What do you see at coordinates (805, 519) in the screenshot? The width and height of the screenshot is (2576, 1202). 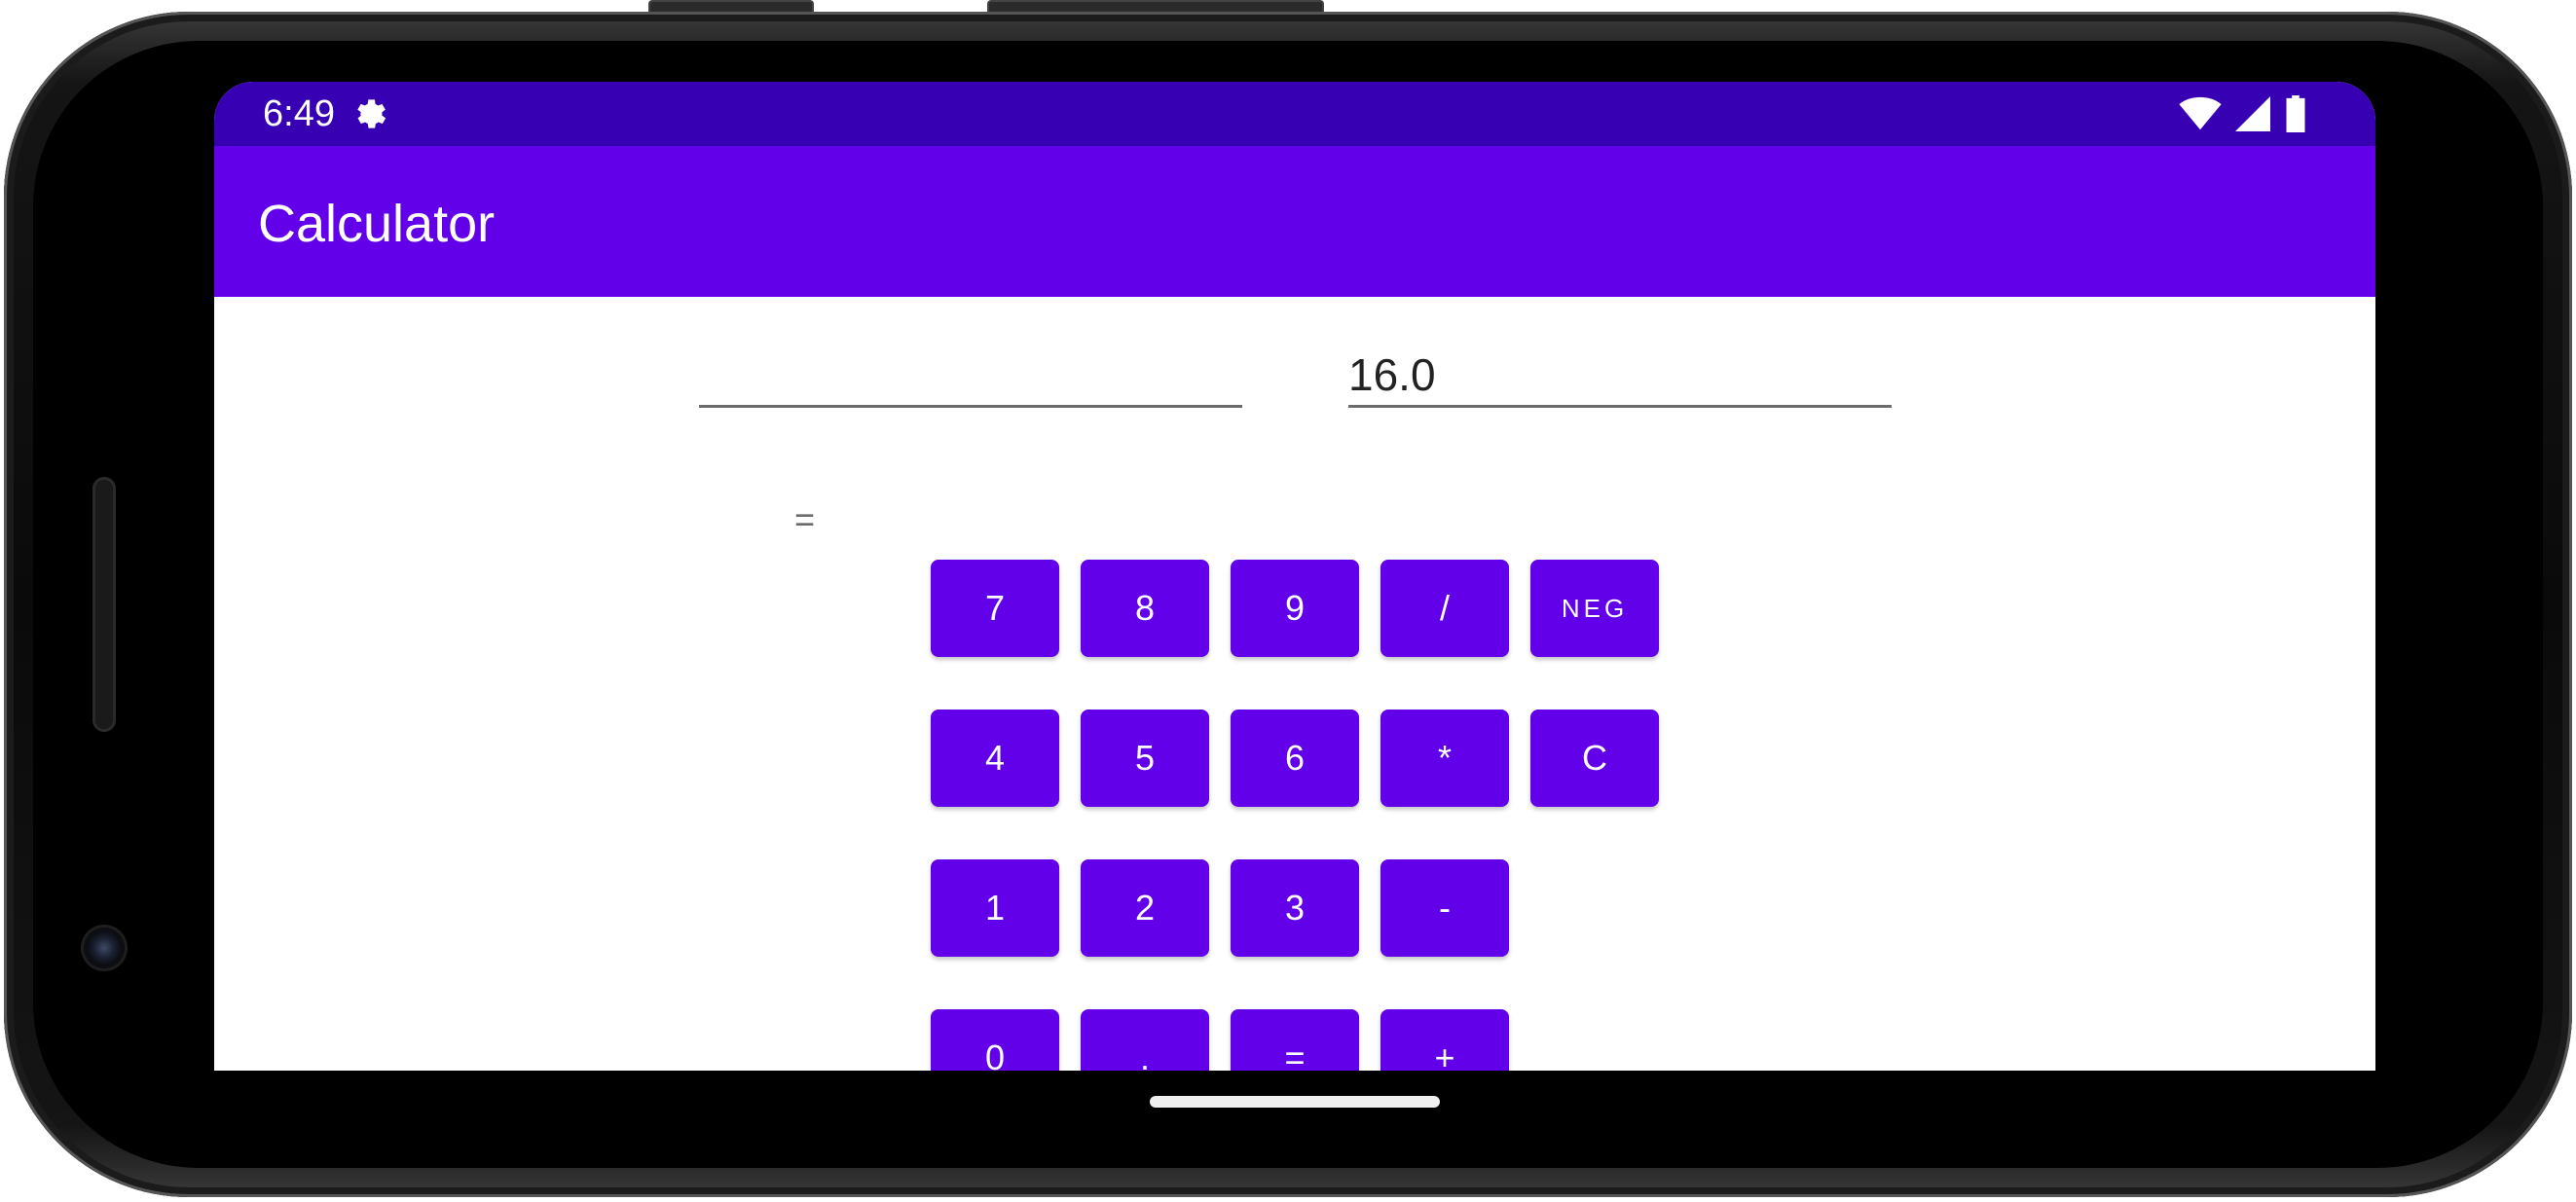 I see `operator-label: =` at bounding box center [805, 519].